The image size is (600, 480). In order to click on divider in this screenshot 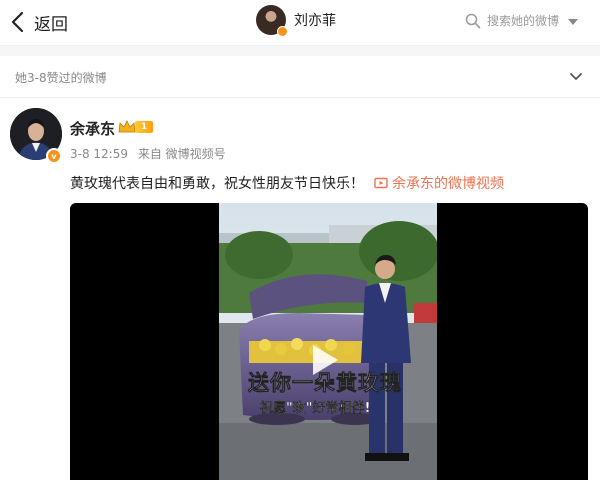, I will do `click(300, 97)`.